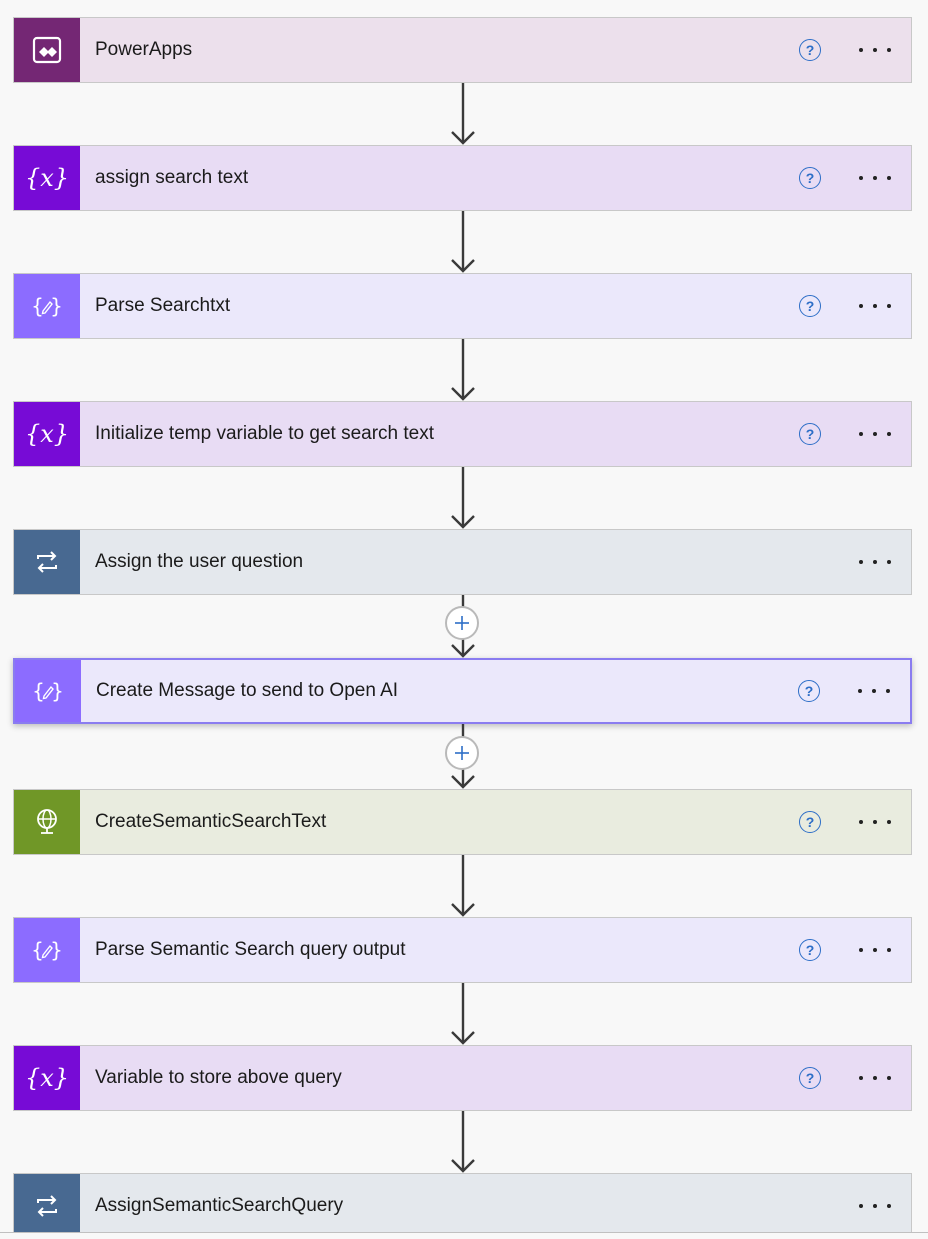 The image size is (928, 1239). Describe the element at coordinates (218, 1077) in the screenshot. I see `flow-step-title: Variable to store above query` at that location.